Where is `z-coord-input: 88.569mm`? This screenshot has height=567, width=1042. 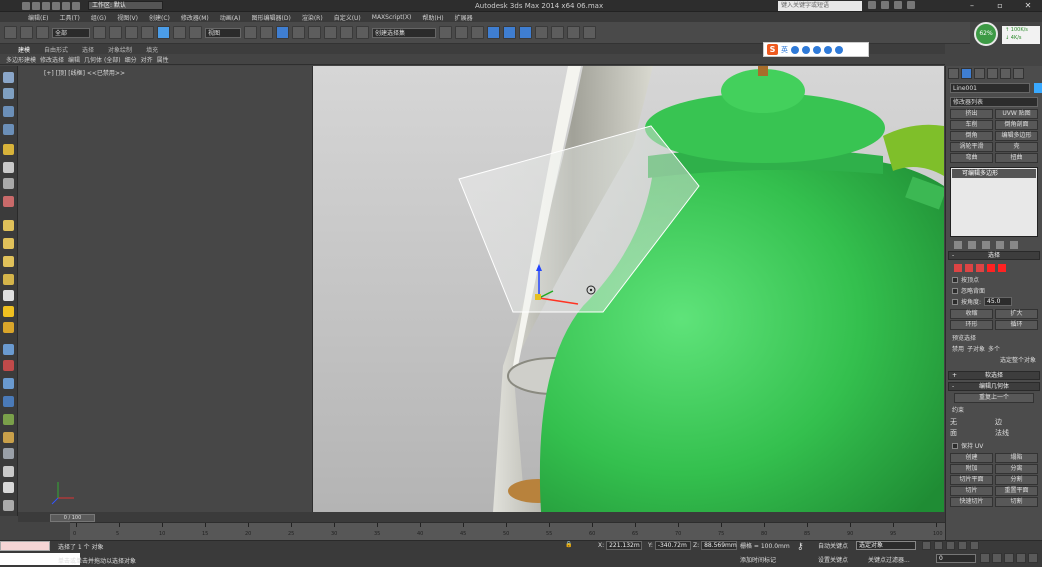
z-coord-input: 88.569mm is located at coordinates (719, 545).